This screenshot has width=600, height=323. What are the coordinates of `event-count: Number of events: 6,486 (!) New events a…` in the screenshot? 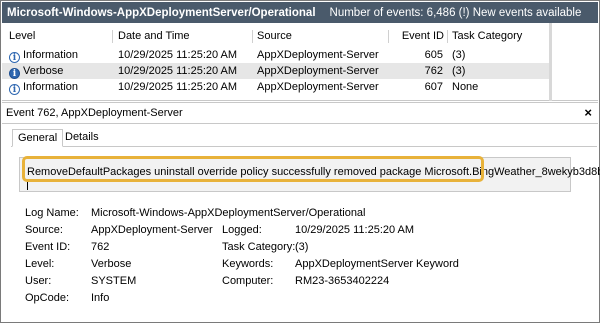 It's located at (455, 12).